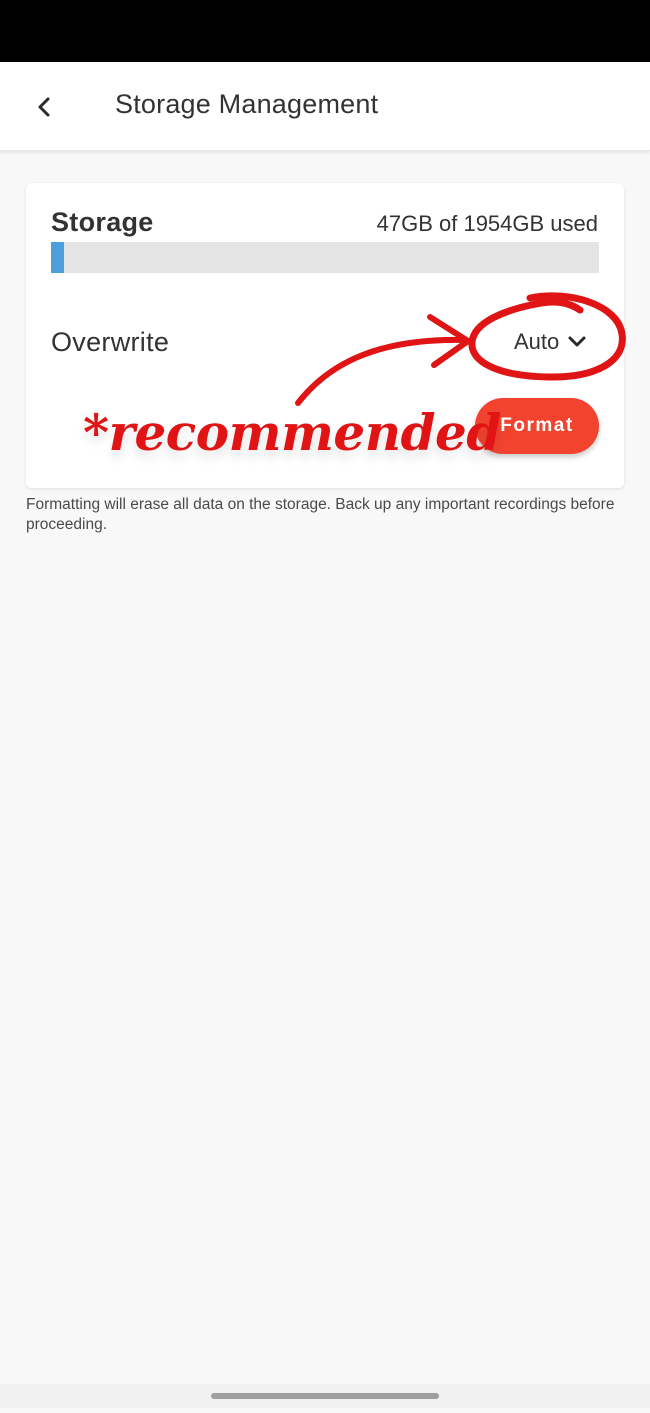  I want to click on status-bar, so click(325, 31).